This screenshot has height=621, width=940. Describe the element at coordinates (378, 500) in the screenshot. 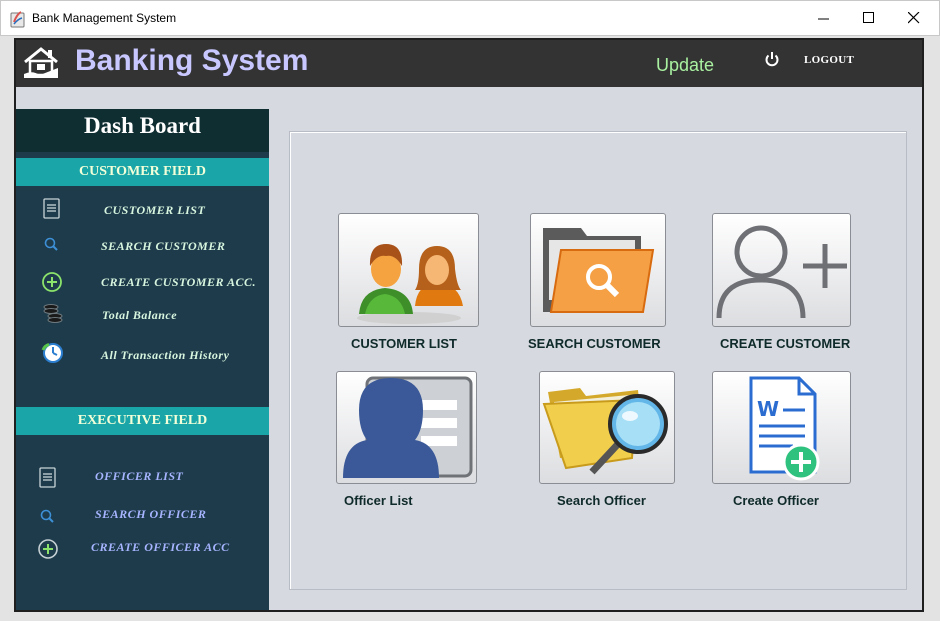

I see `officer-list-caption: Officer List` at that location.